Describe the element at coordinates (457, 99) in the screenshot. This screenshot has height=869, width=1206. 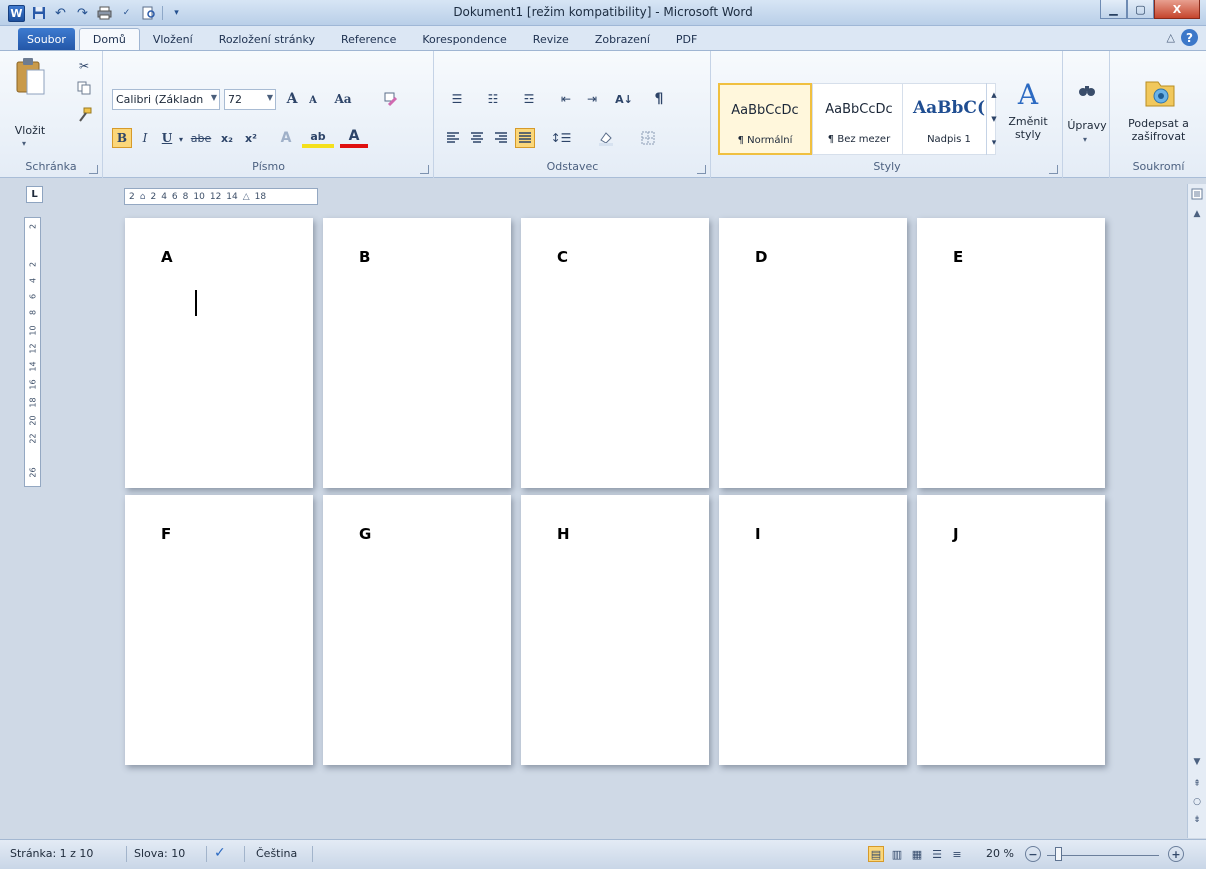
I see `bullets-icon: ☰` at that location.